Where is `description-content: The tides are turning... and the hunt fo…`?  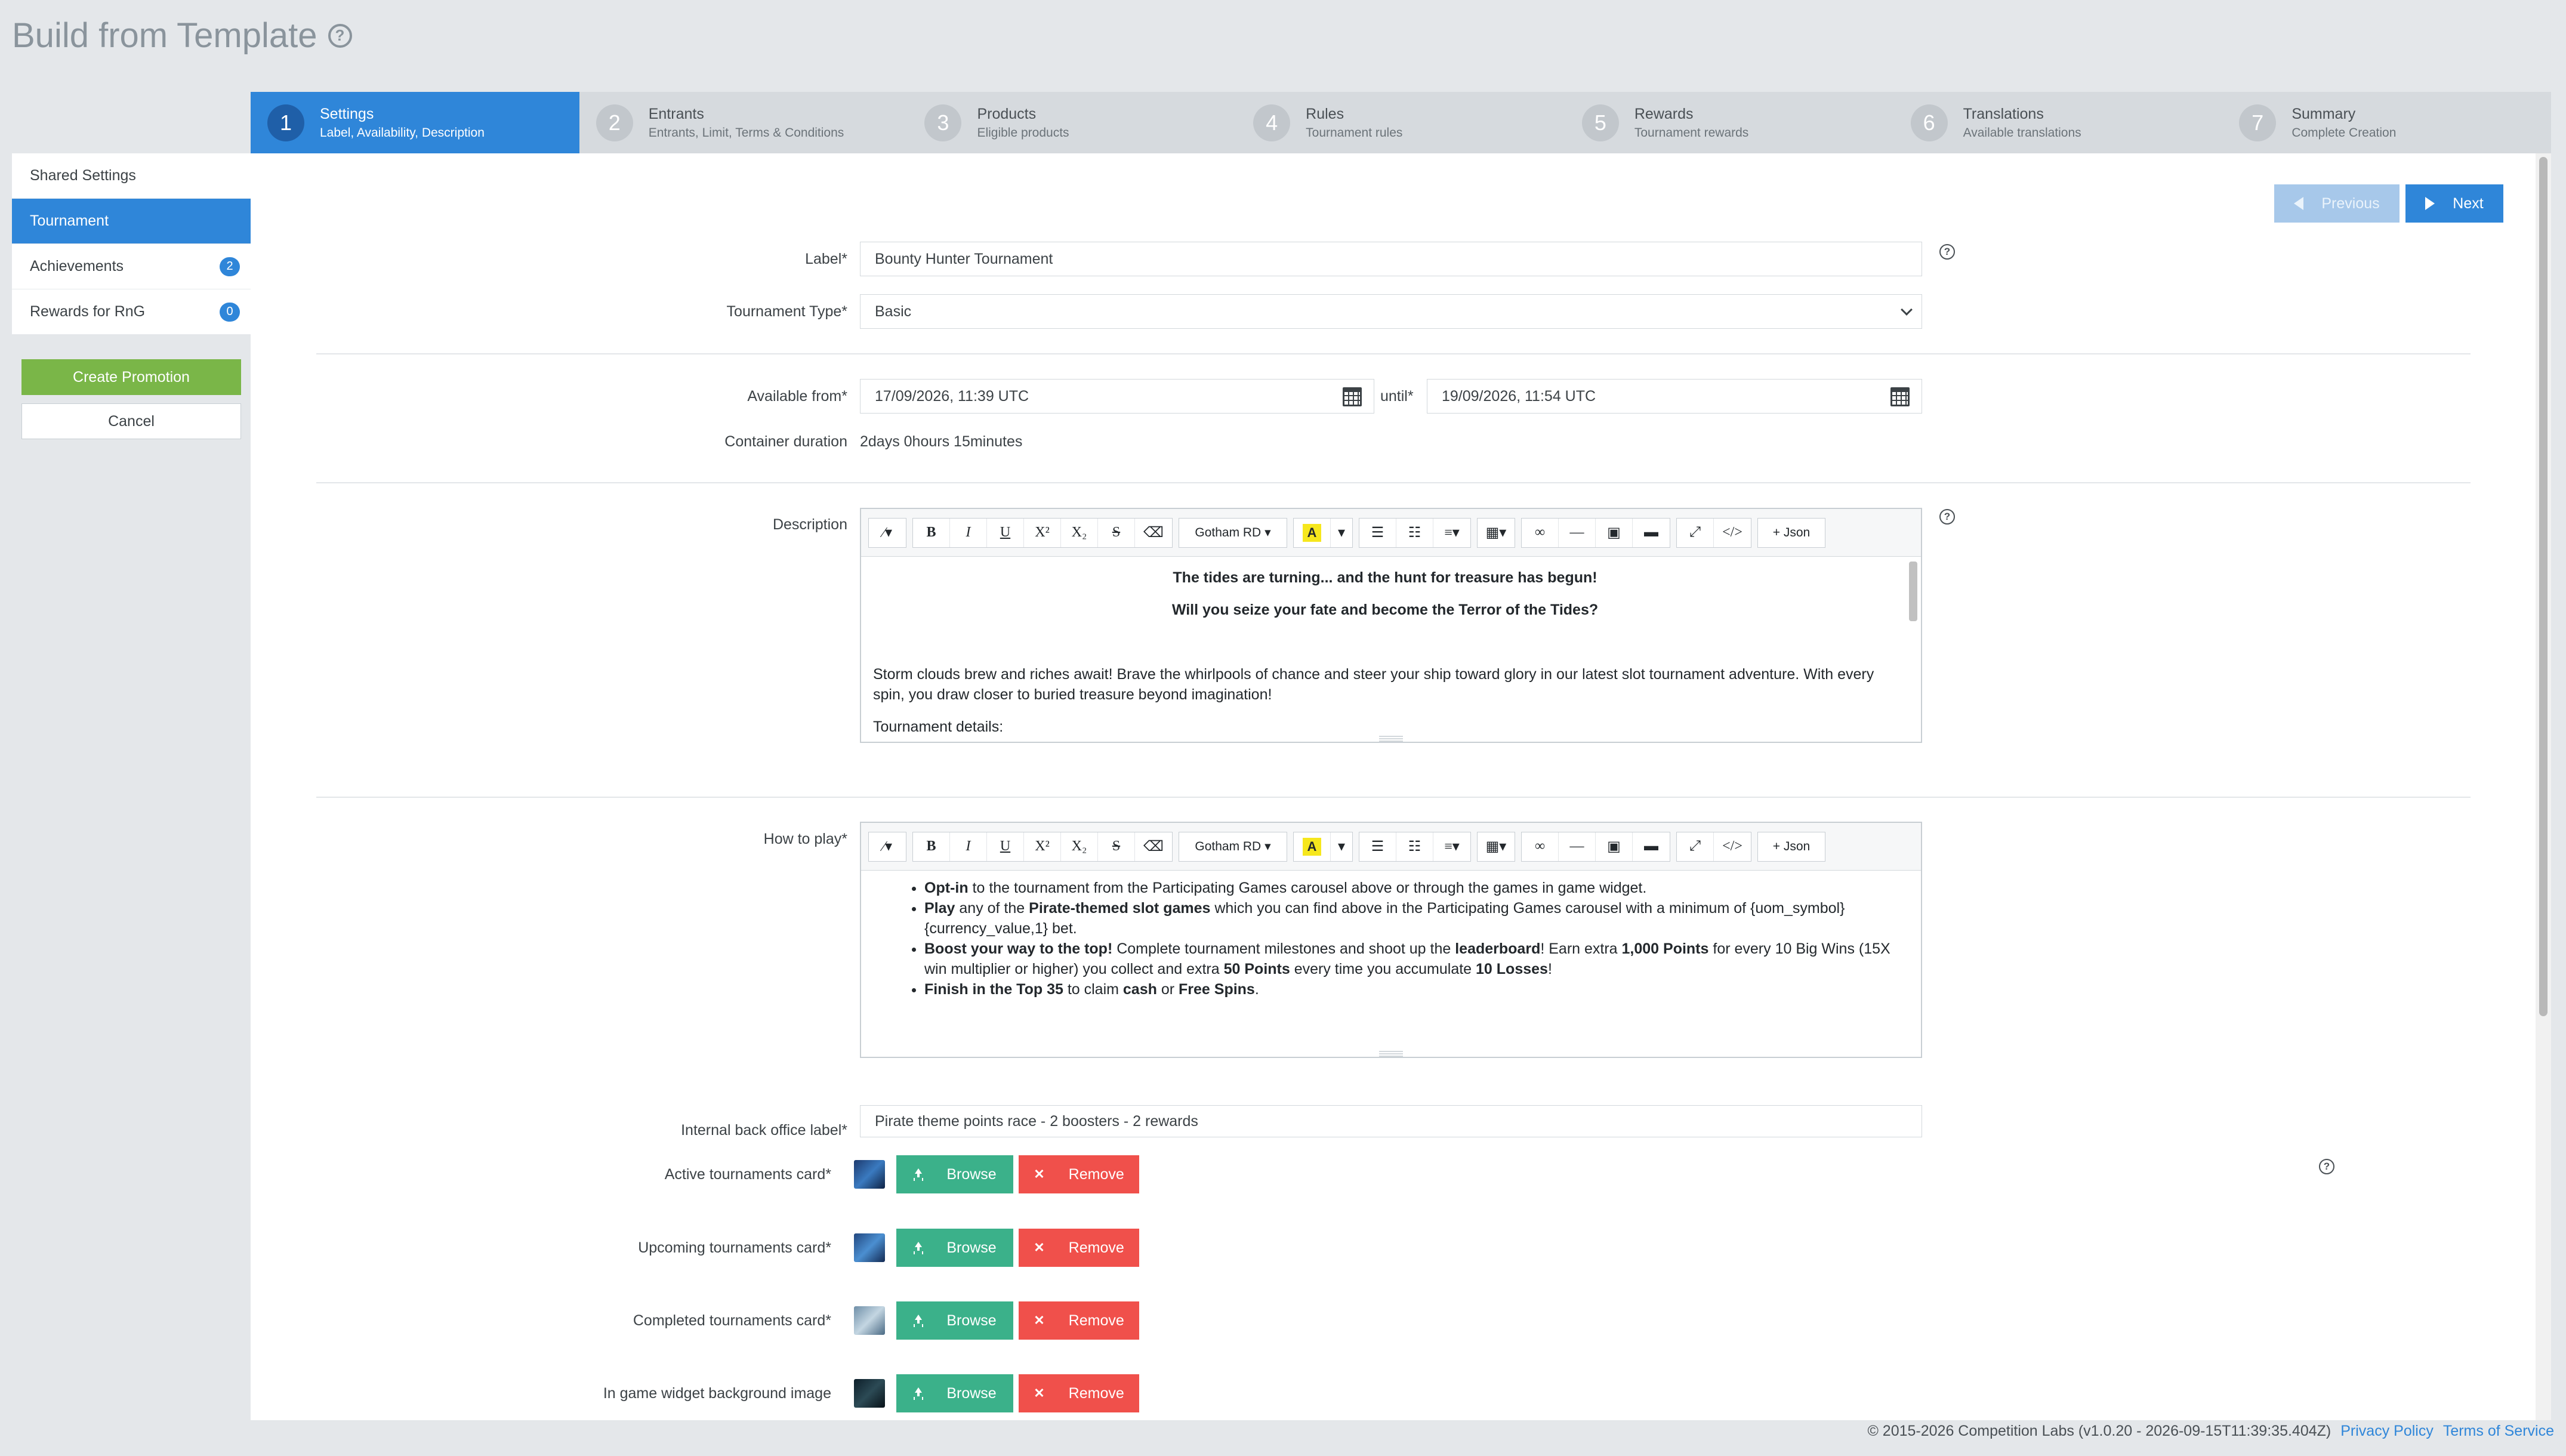
description-content: The tides are turning... and the hunt fo… is located at coordinates (1391, 650).